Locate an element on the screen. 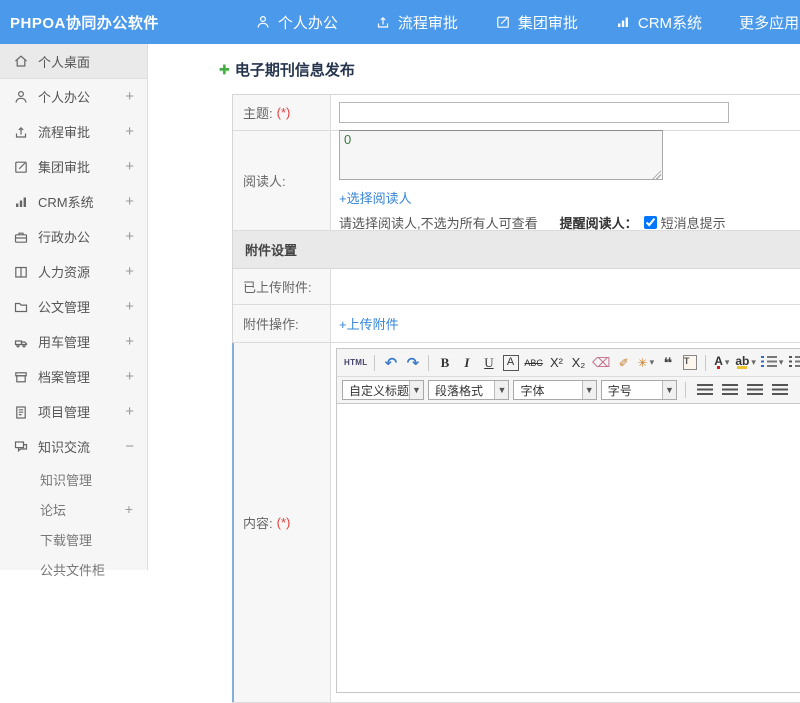 Image resolution: width=800 pixels, height=703 pixels. required-mark: (*) is located at coordinates (284, 522).